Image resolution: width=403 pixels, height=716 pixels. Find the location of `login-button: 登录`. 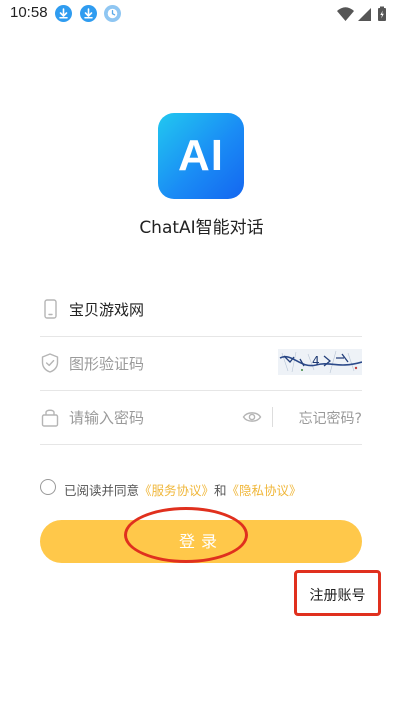

login-button: 登录 is located at coordinates (201, 541).